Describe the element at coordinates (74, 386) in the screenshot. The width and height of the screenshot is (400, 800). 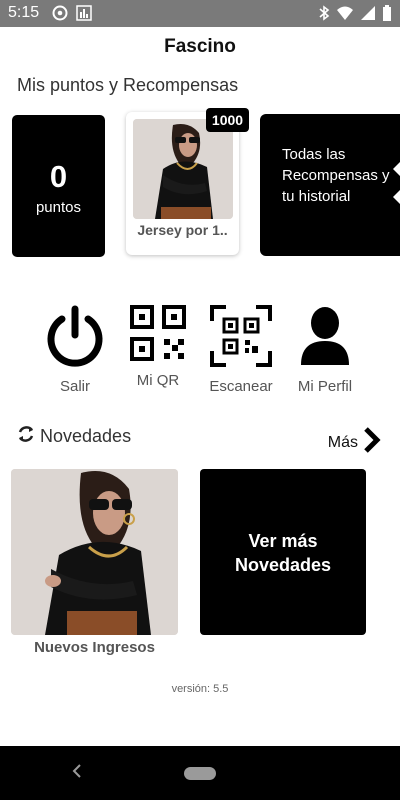
I see `logout-label: Salir` at that location.